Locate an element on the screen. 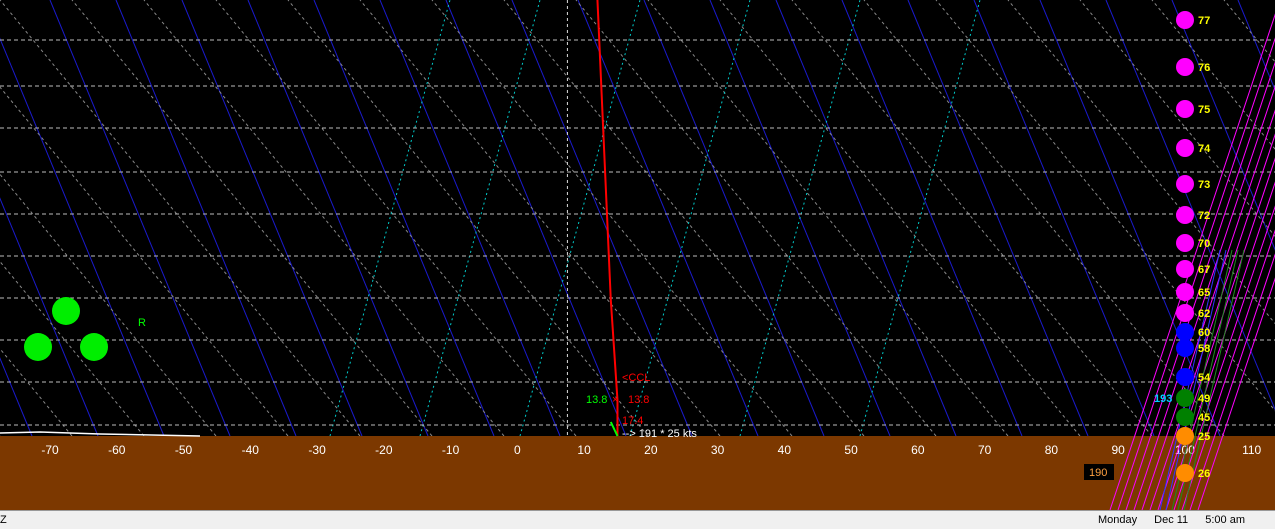  r-label: R is located at coordinates (142, 323).